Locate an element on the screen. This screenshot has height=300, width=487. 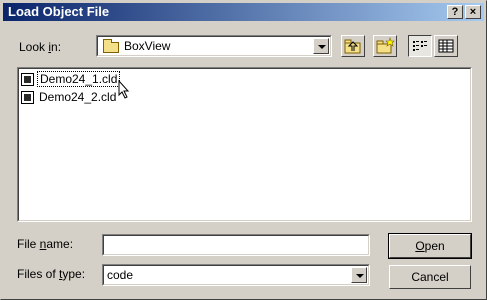
list-view-icon is located at coordinates (420, 46).